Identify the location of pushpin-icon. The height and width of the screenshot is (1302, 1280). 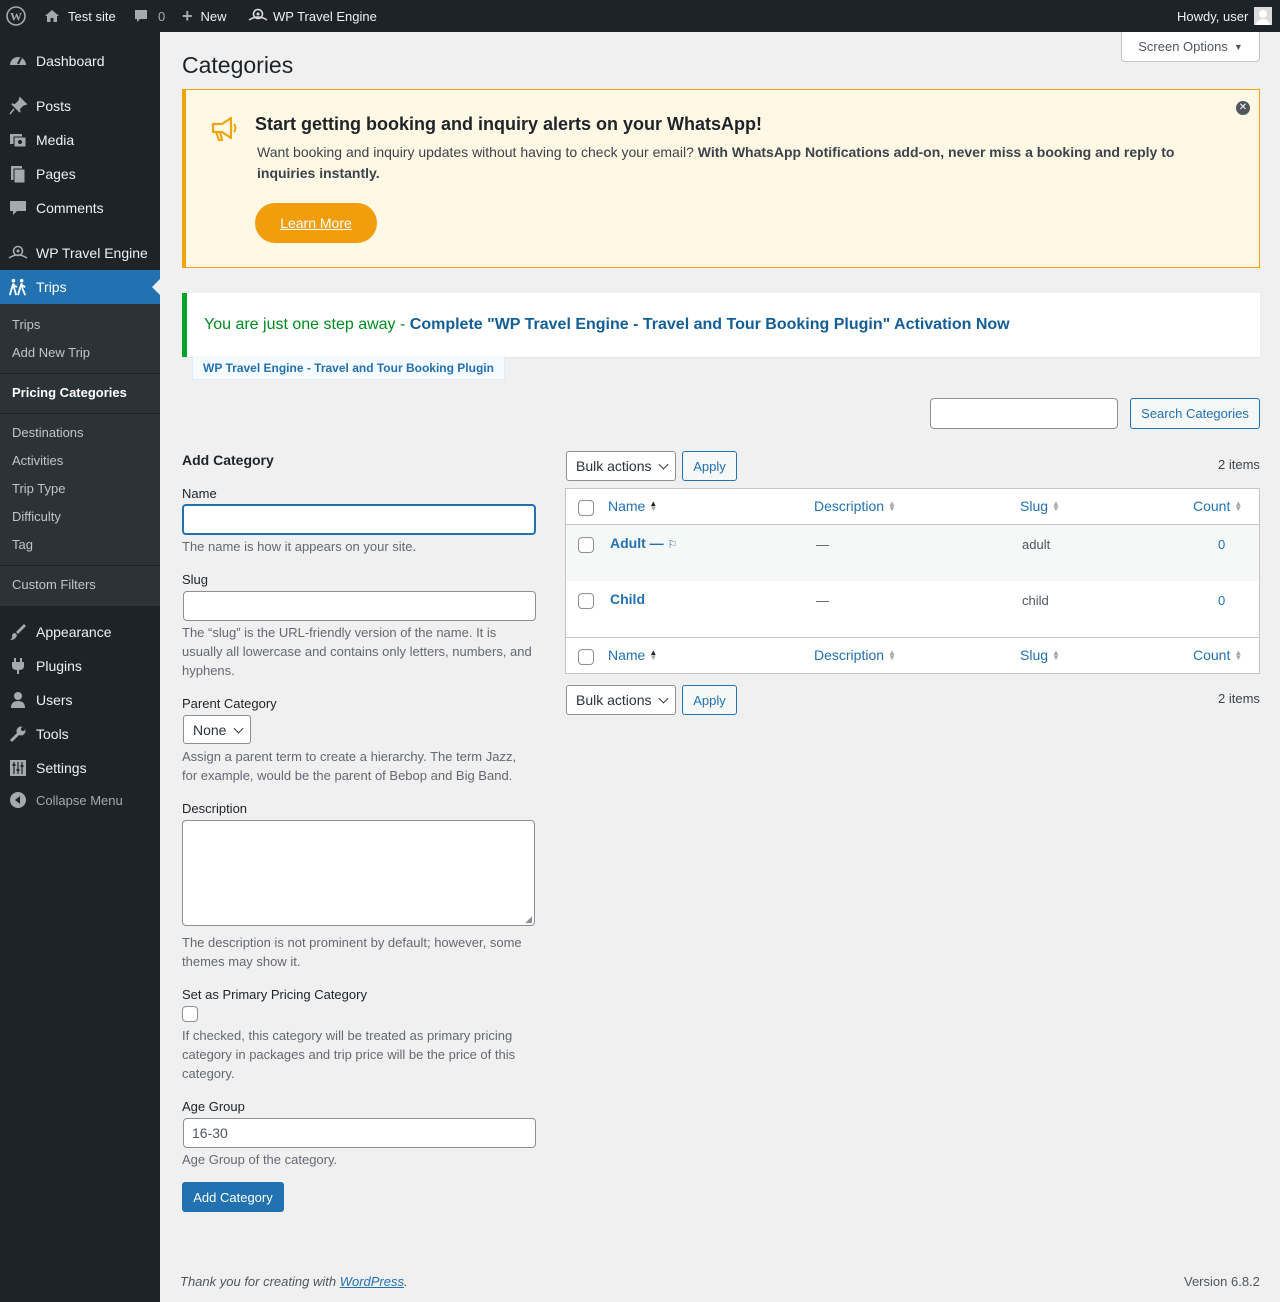
(18, 106).